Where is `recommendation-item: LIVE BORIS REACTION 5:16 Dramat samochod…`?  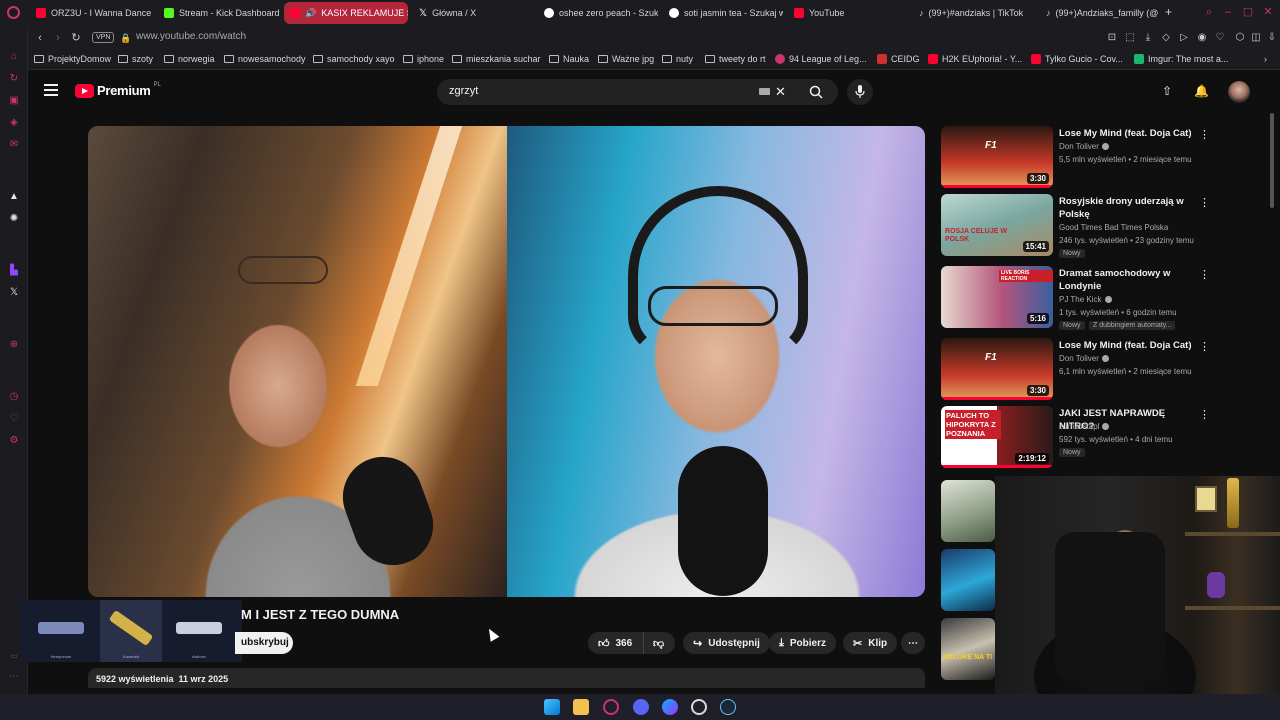
recommendation-item: LIVE BORIS REACTION 5:16 Dramat samochod… is located at coordinates (1078, 299).